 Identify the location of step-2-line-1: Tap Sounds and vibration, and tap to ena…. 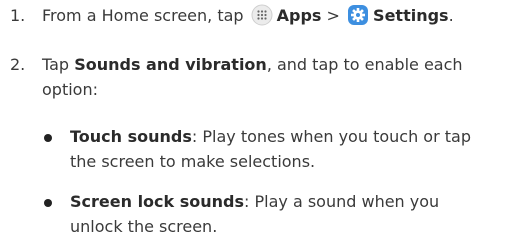
(252, 65).